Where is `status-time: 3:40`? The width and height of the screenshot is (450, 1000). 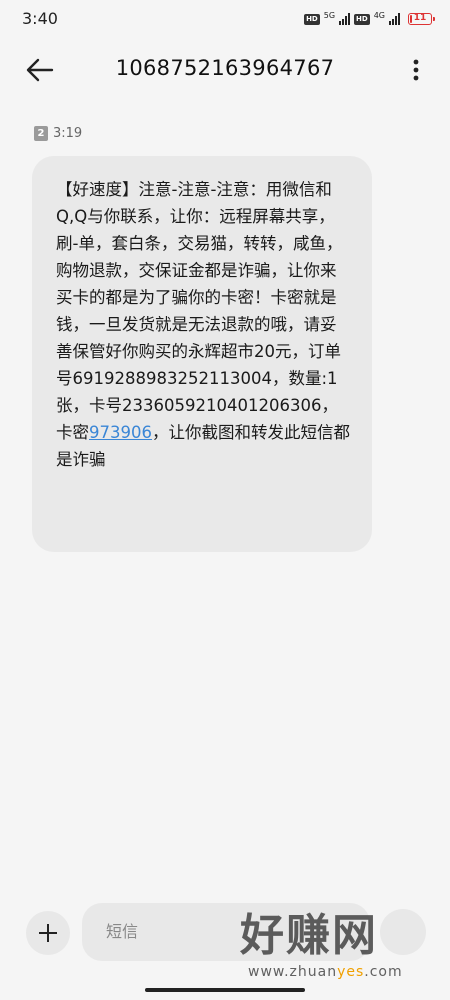
status-time: 3:40 is located at coordinates (40, 18).